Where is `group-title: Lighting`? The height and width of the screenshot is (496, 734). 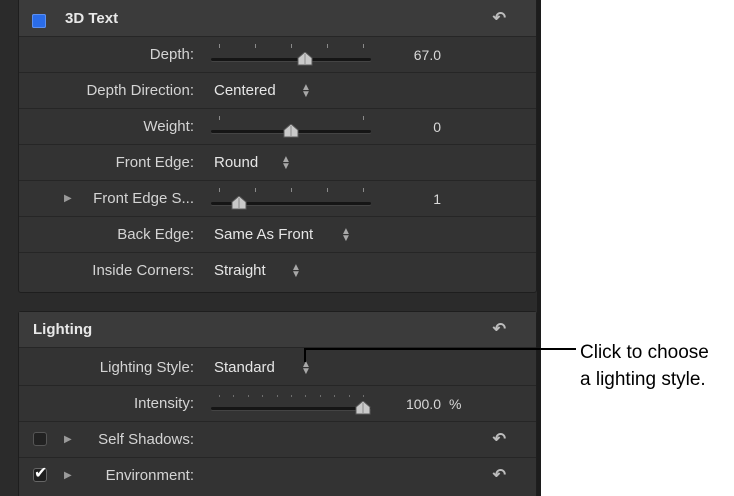
group-title: Lighting is located at coordinates (63, 329).